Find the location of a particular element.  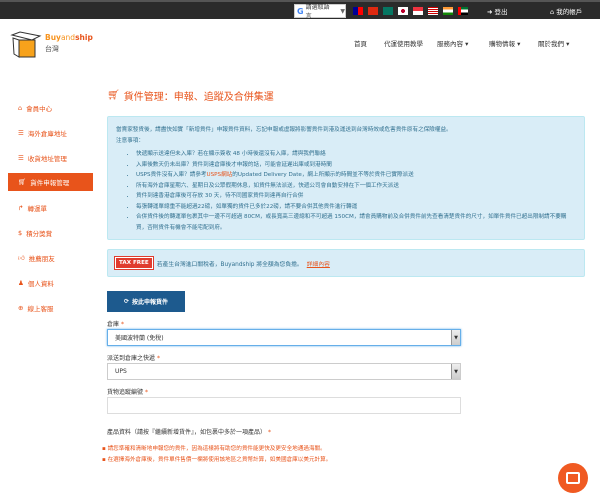

tracking-number-input is located at coordinates (284, 405).